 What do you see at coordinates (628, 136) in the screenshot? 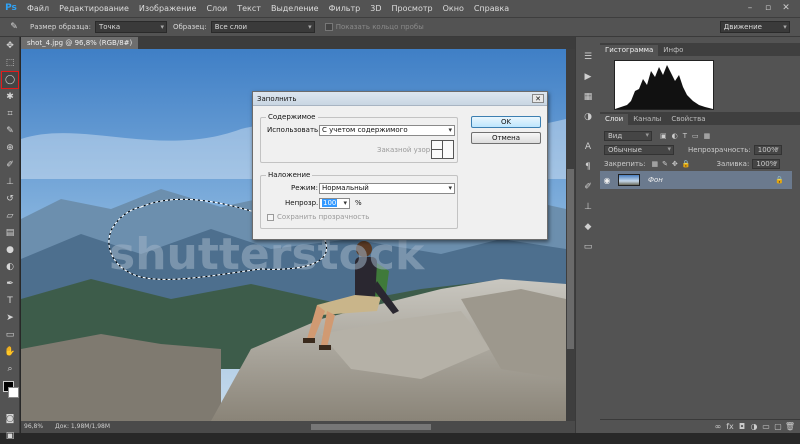
I see `layer-kind-select: Вид` at bounding box center [628, 136].